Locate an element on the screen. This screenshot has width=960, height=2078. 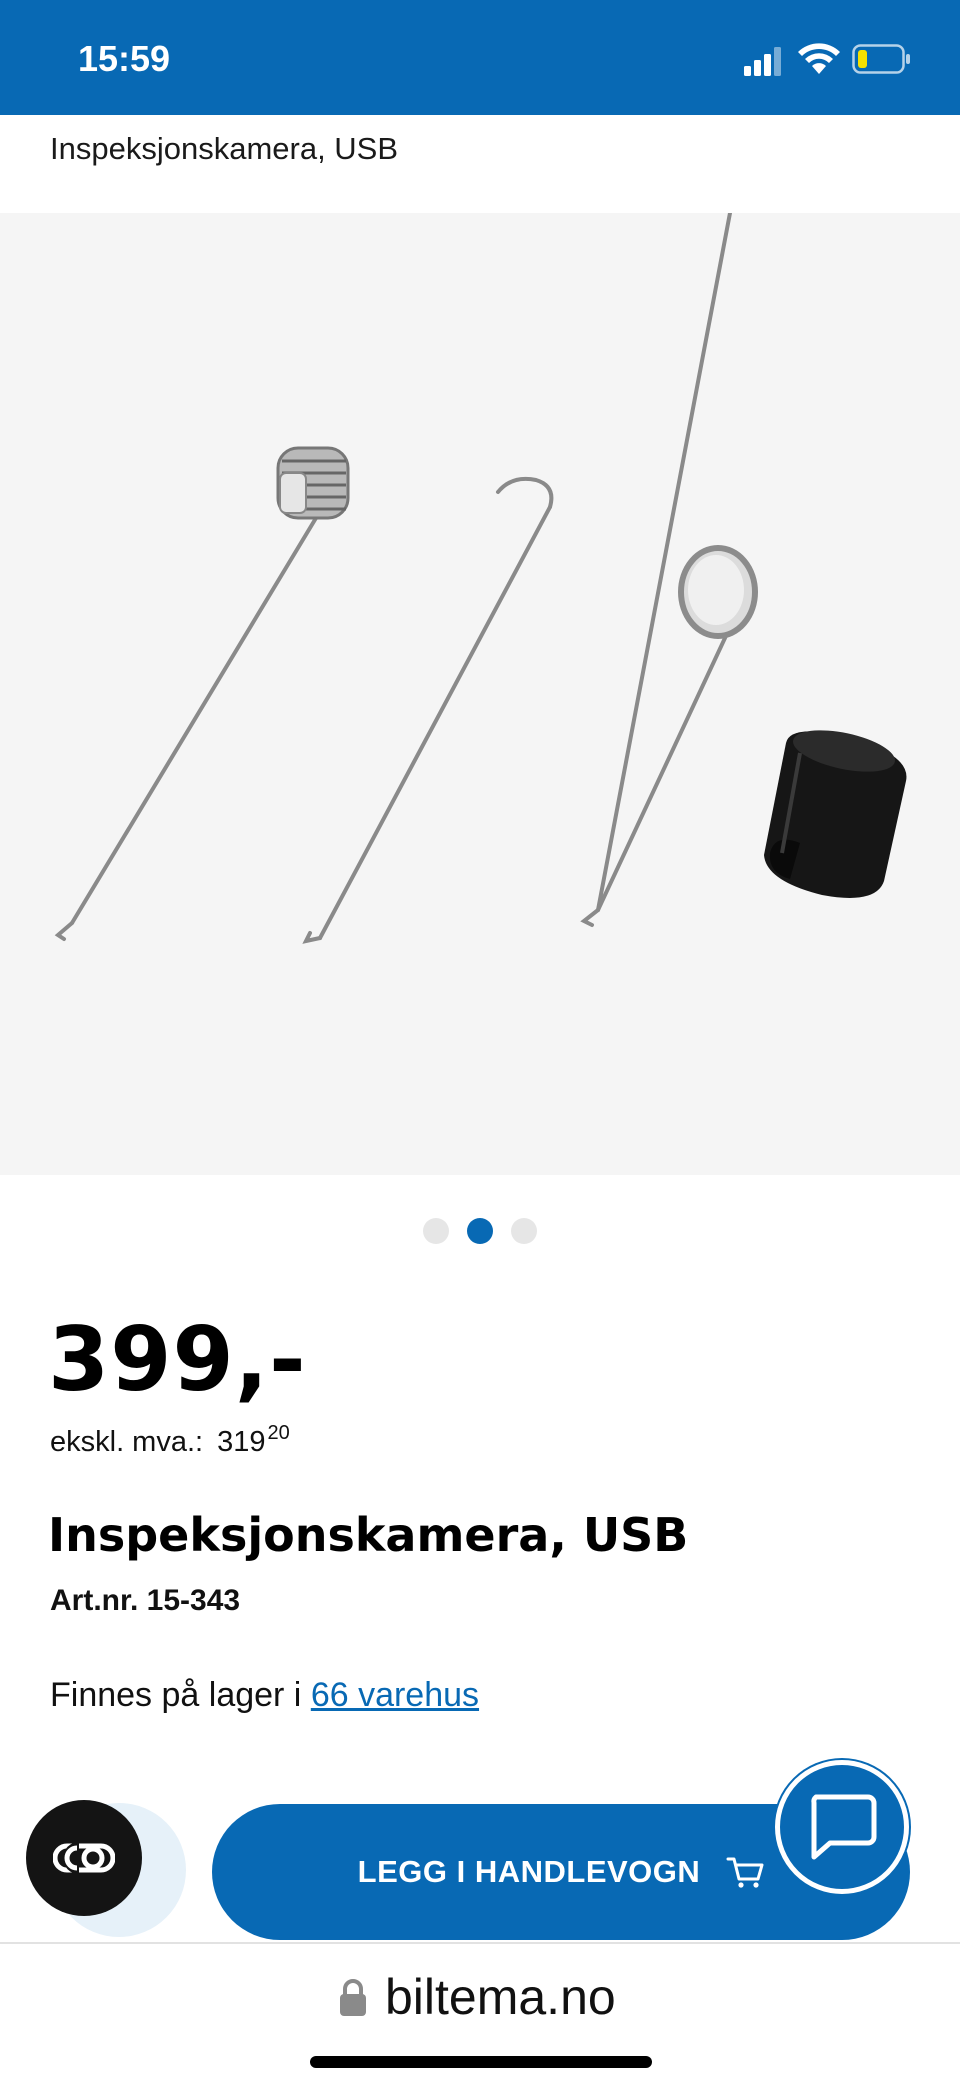
carousel-dot-2-active is located at coordinates (480, 1231).